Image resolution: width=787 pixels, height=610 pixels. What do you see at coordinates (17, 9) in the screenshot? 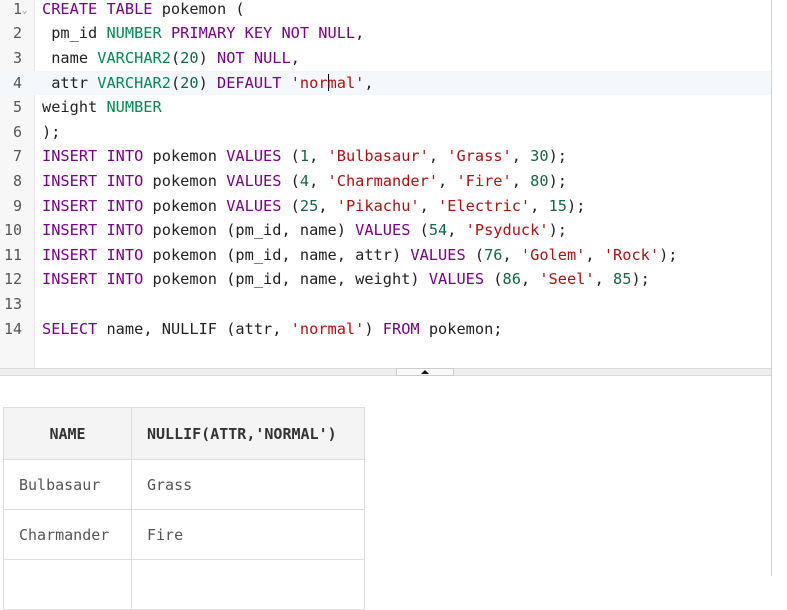
I see `line-number: 1` at bounding box center [17, 9].